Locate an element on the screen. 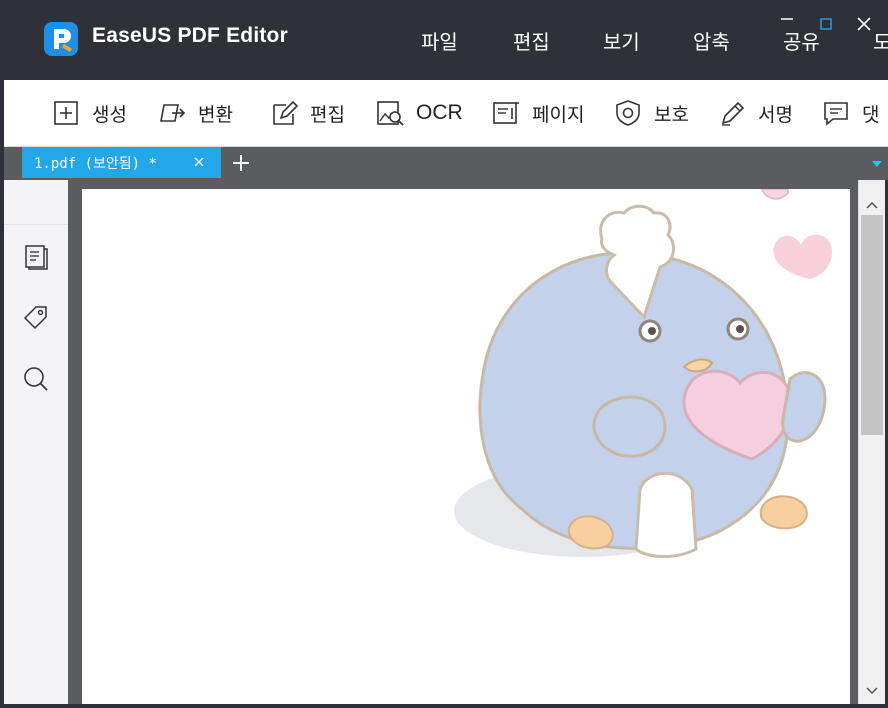 The width and height of the screenshot is (888, 708). title-bar: EaseUS PDF Editor 파일 편집 보기 압축 공유 도 is located at coordinates (444, 40).